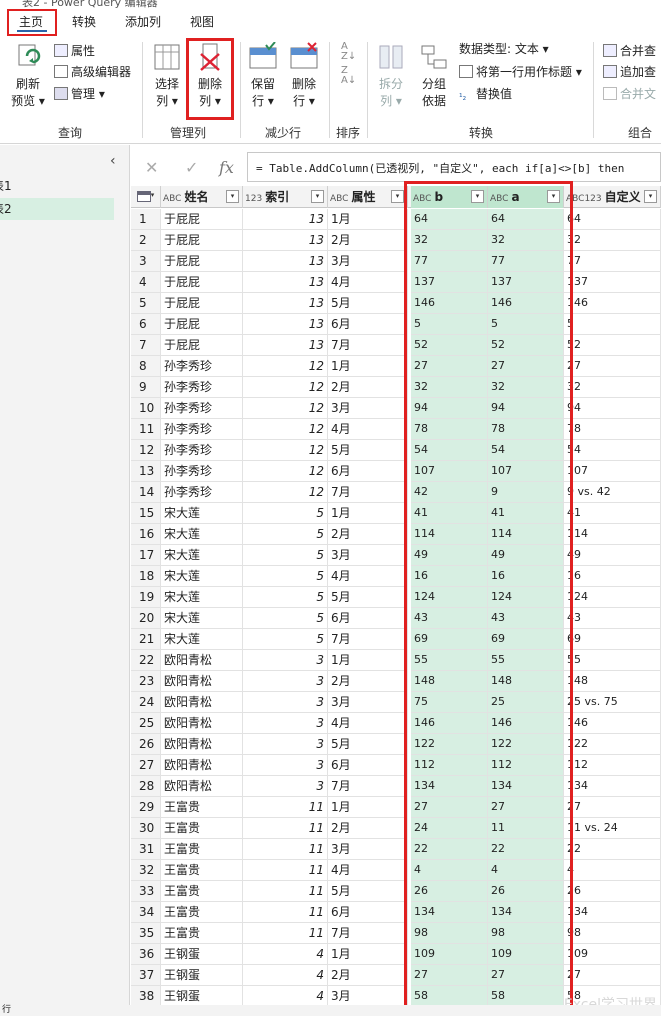 This screenshot has width=661, height=1016. I want to click on cell-custom: 109, so click(612, 954).